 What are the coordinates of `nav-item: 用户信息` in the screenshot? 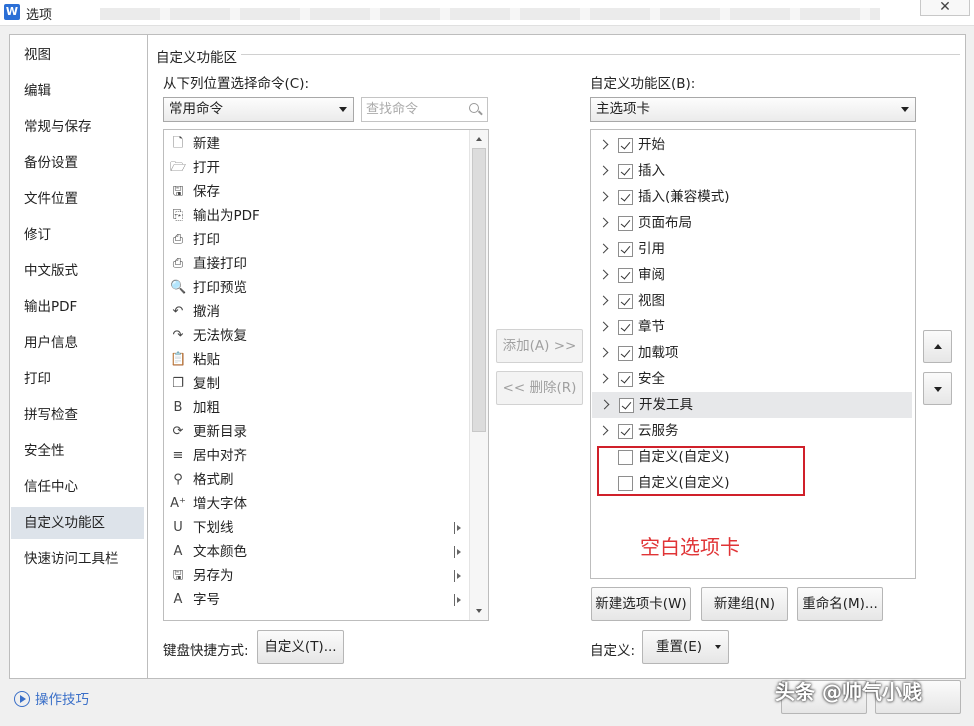 It's located at (77, 343).